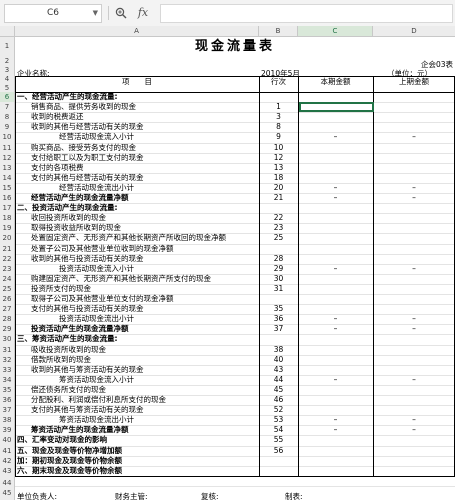  I want to click on row-line-number: 52, so click(278, 410).